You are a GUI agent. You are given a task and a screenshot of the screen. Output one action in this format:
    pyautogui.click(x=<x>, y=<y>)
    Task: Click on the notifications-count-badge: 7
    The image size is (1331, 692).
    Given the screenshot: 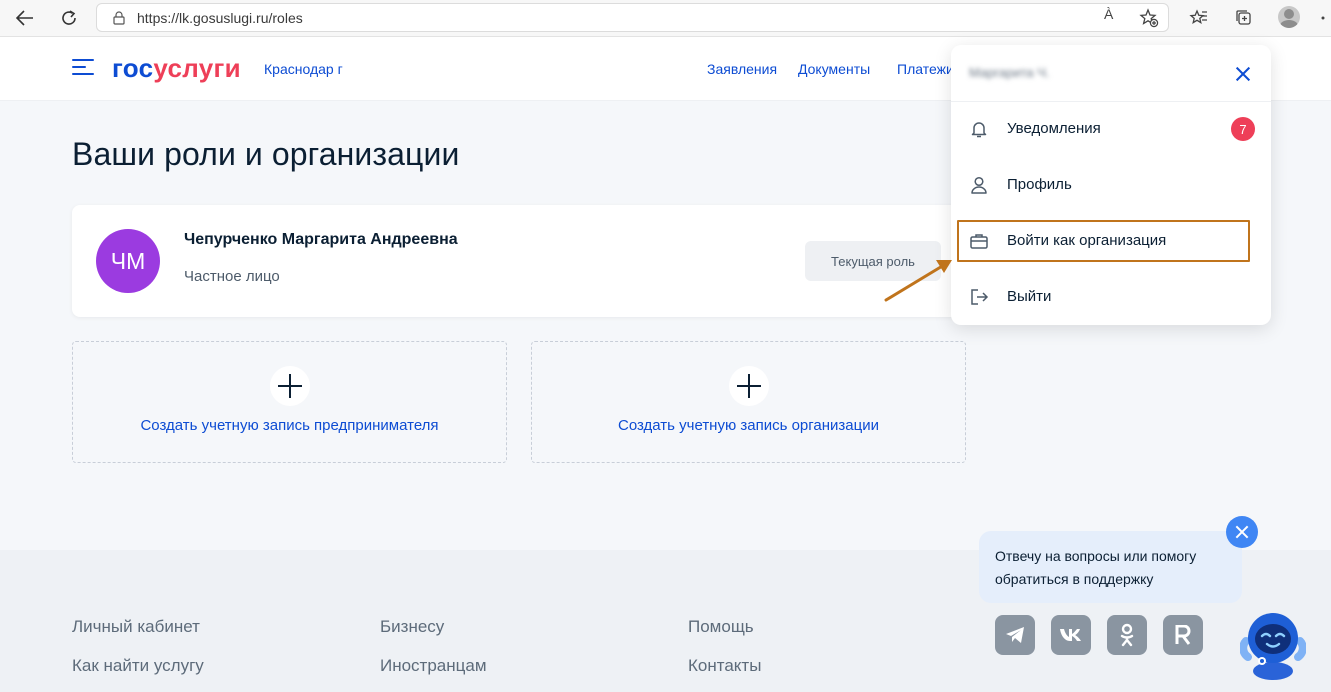 What is the action you would take?
    pyautogui.click(x=1243, y=129)
    